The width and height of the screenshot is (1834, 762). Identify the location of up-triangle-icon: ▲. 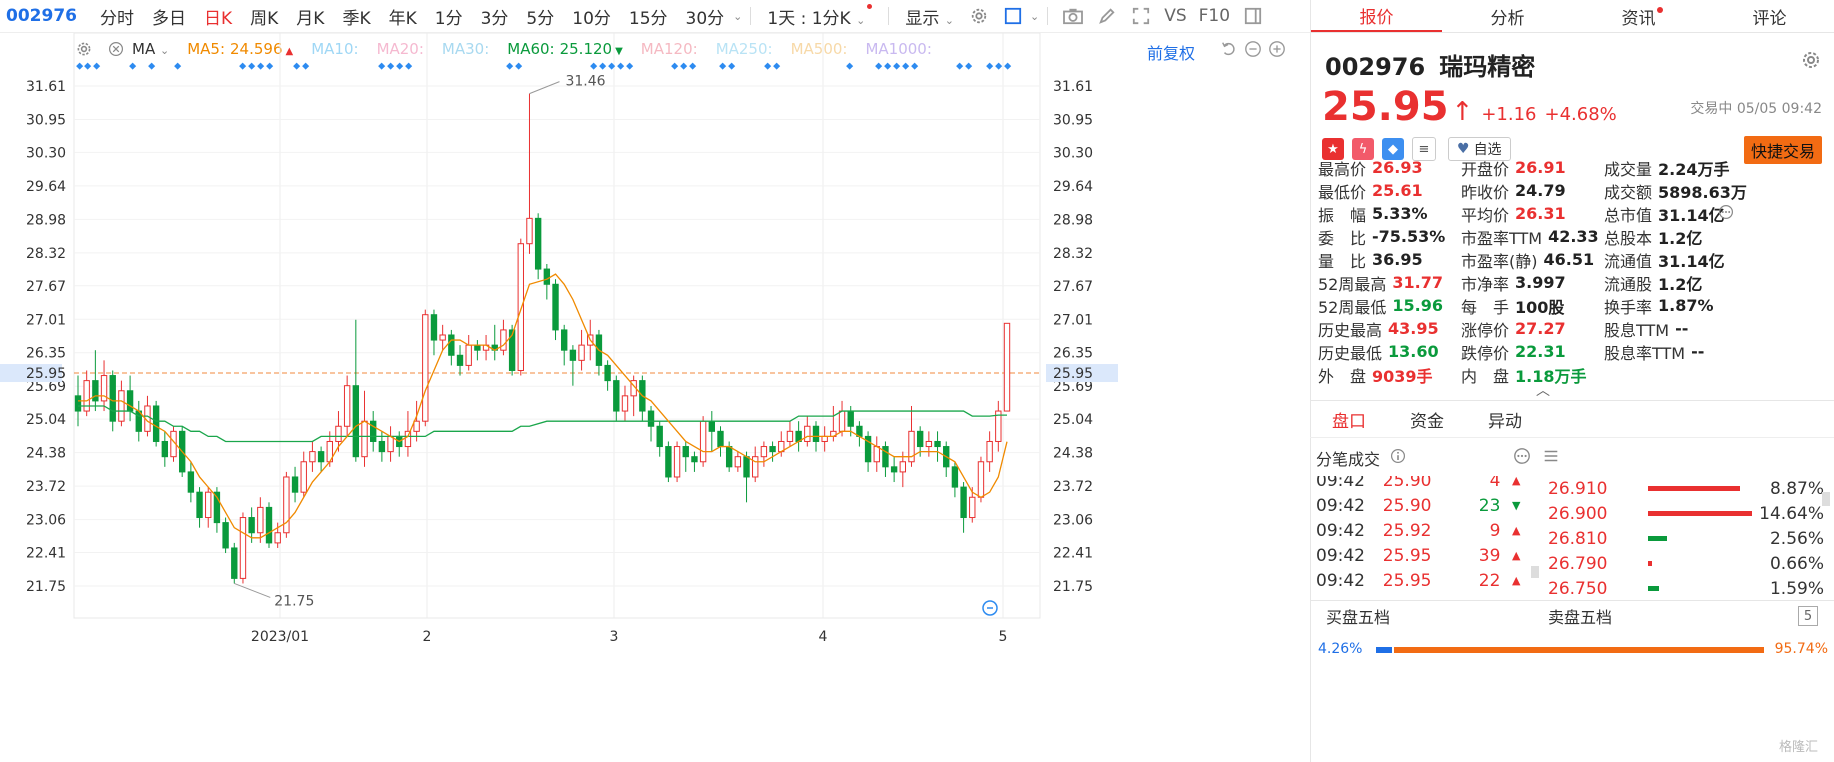
(1516, 555).